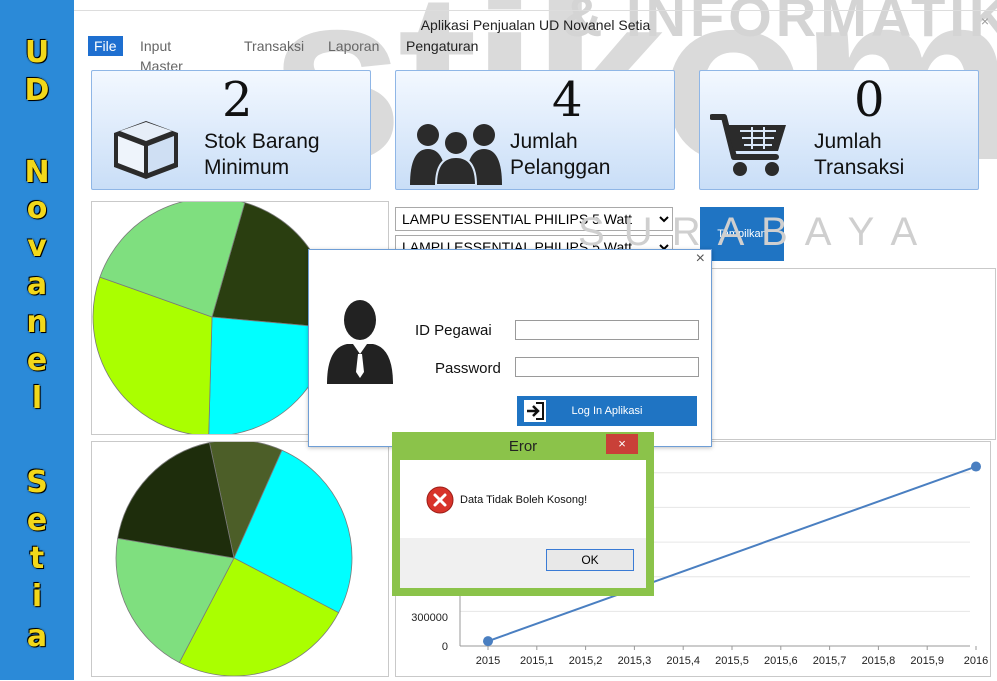  What do you see at coordinates (732, 661) in the screenshot?
I see `x-tick-label: 2015,5` at bounding box center [732, 661].